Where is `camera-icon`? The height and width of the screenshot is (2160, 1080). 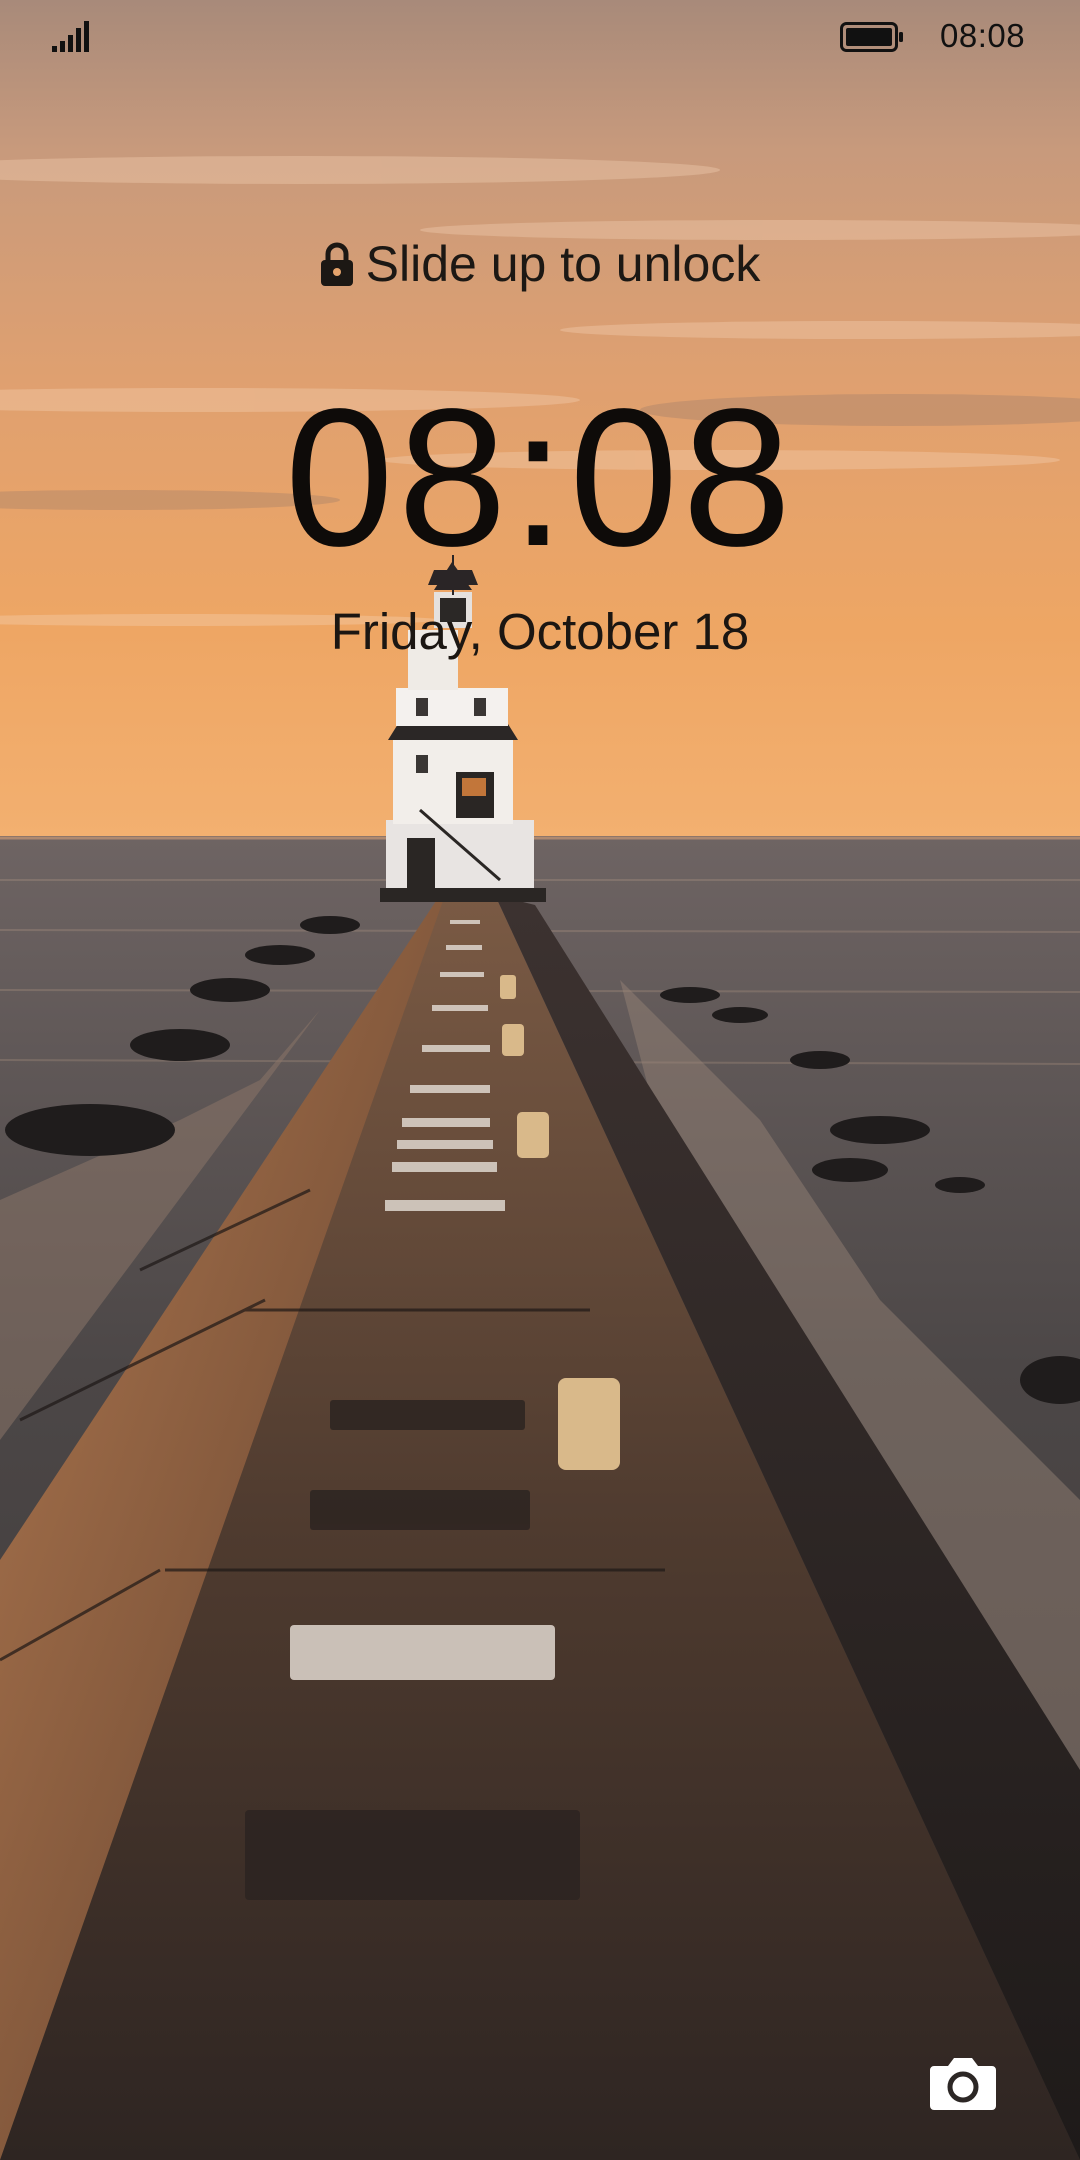
camera-icon is located at coordinates (963, 2083).